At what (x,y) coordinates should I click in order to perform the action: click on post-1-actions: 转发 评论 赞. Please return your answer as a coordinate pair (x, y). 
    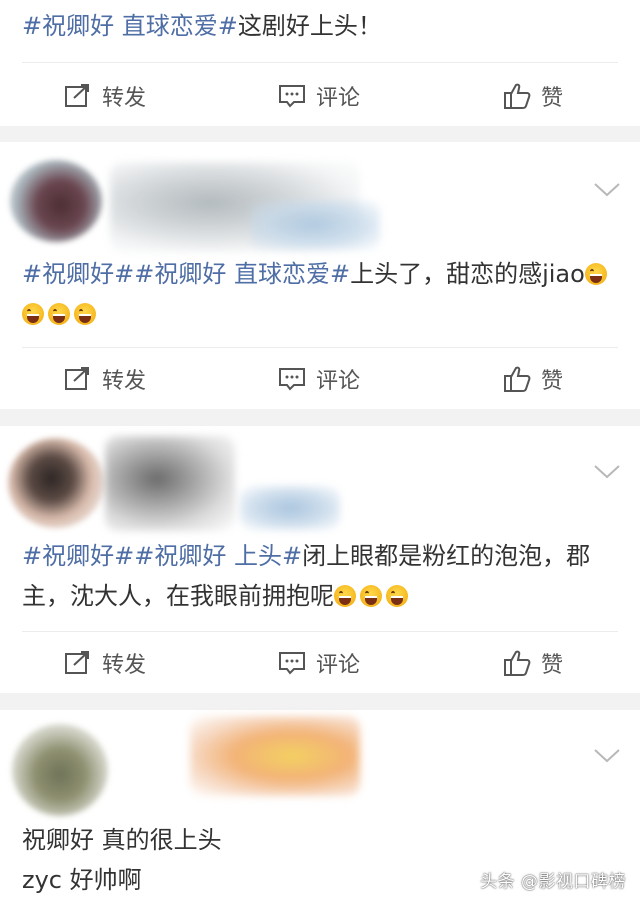
    Looking at the image, I should click on (320, 96).